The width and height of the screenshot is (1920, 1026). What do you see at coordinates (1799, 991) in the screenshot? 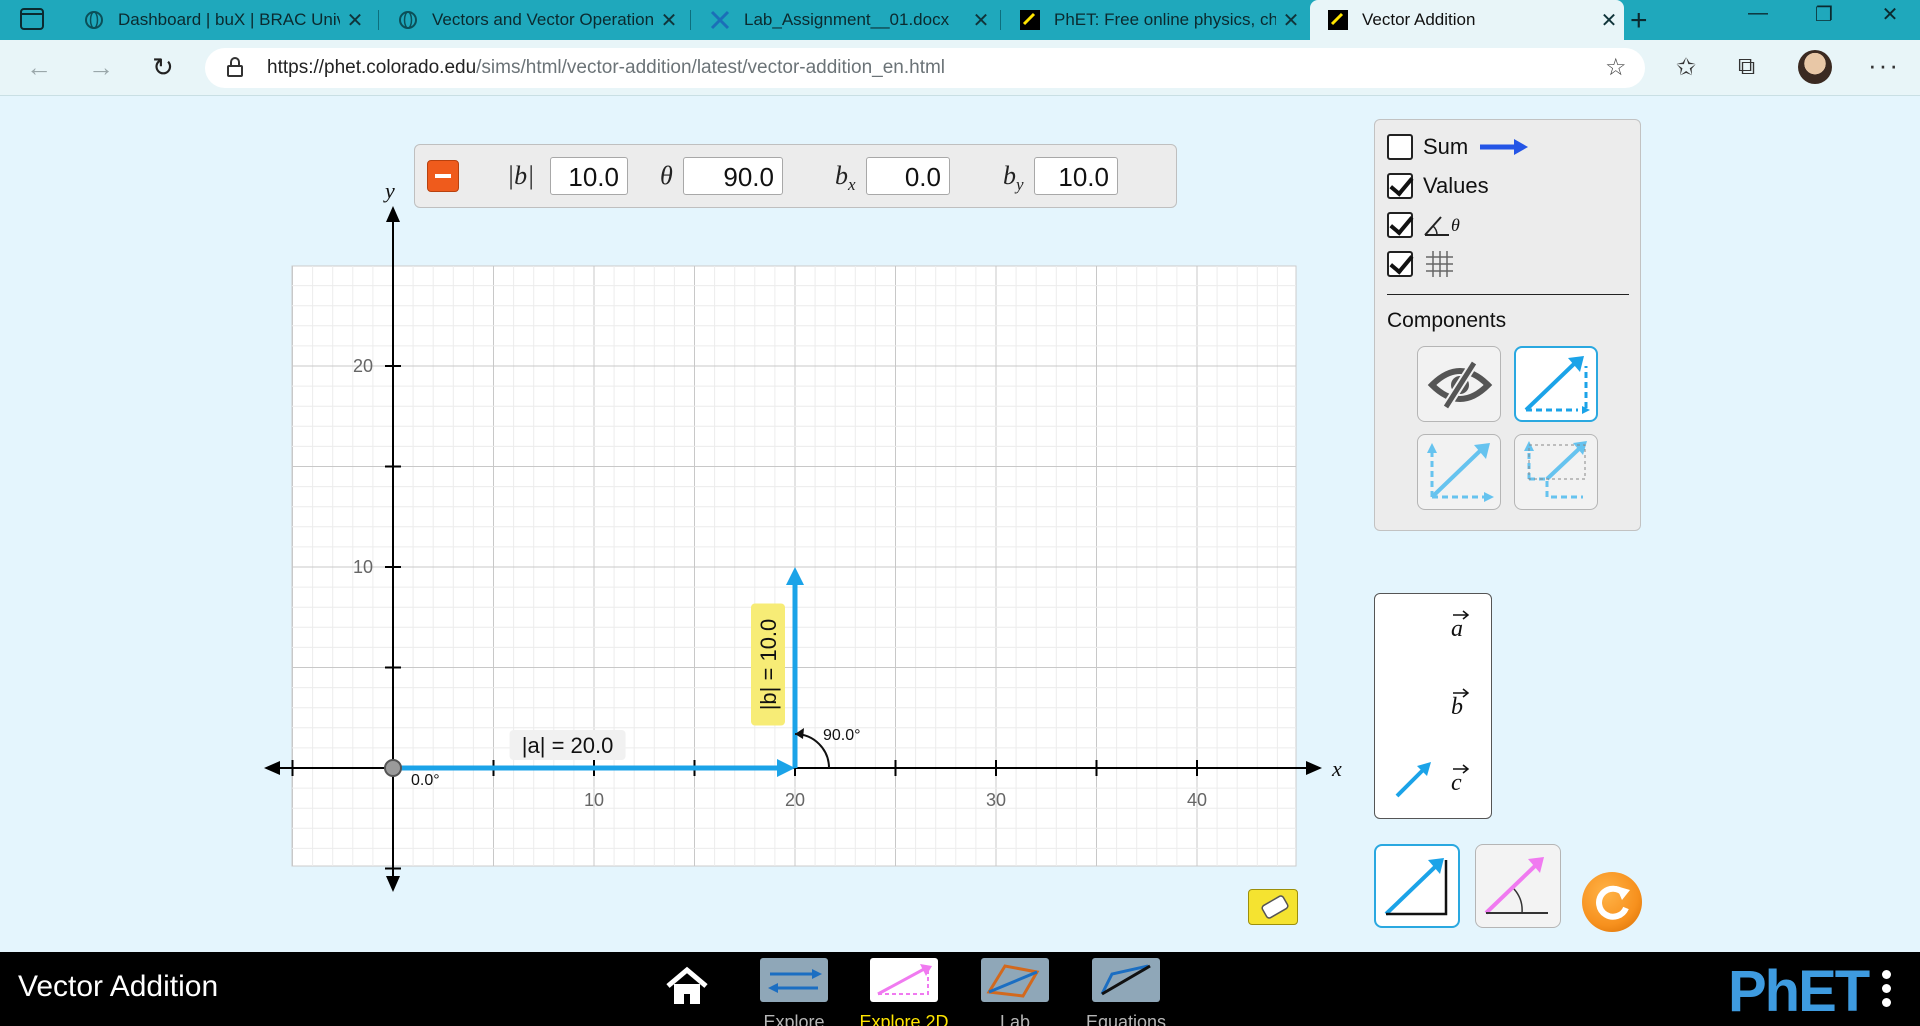
I see `phet-logo: PhET` at bounding box center [1799, 991].